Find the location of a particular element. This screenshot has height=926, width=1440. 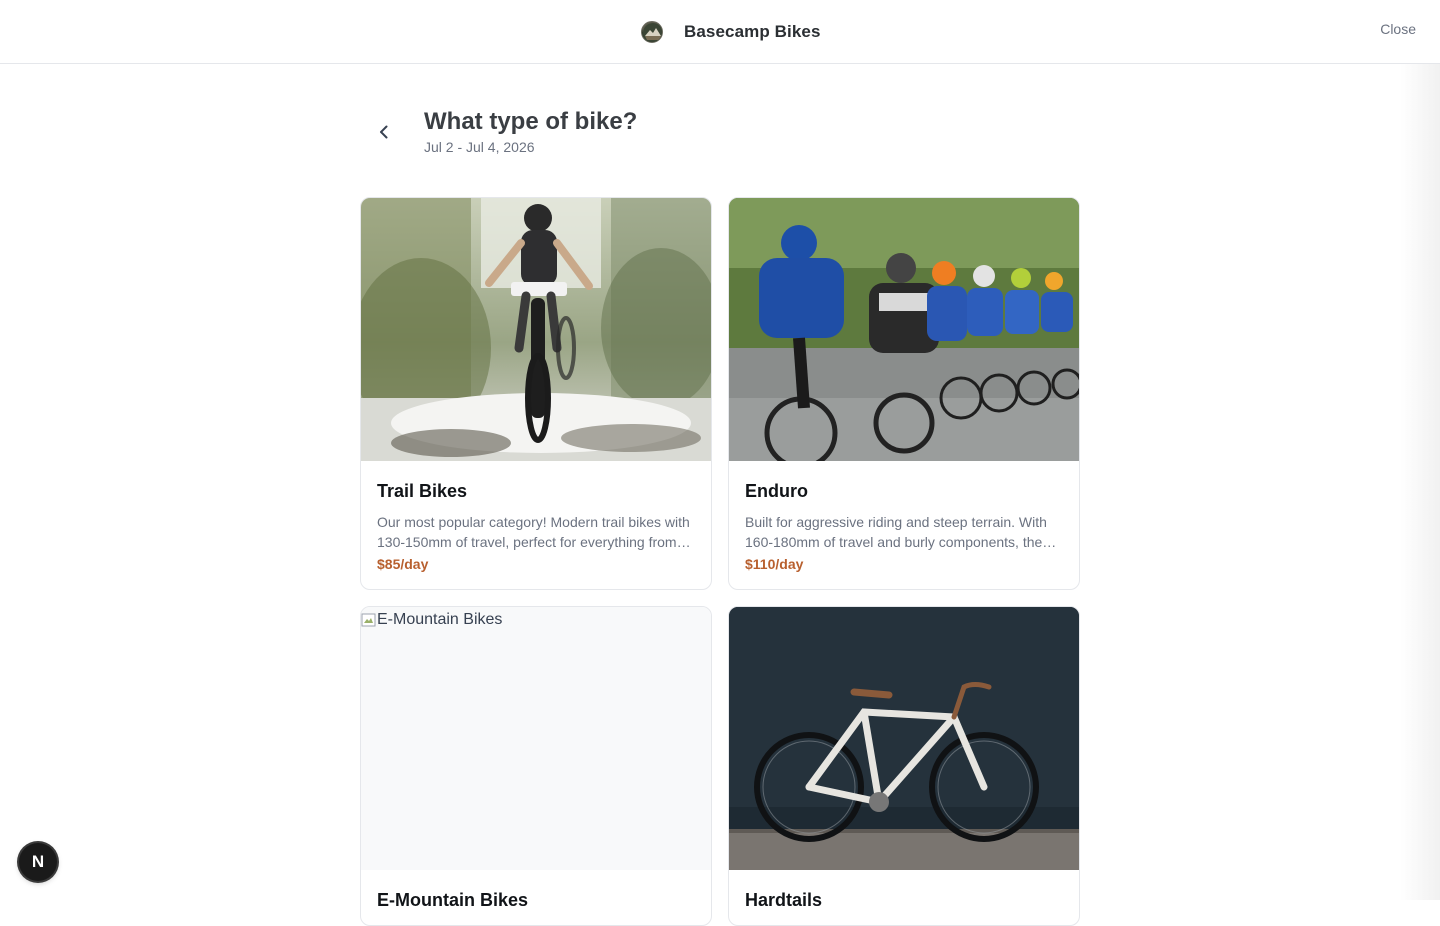

top-bar: Basecamp Bikes Close is located at coordinates (720, 32).